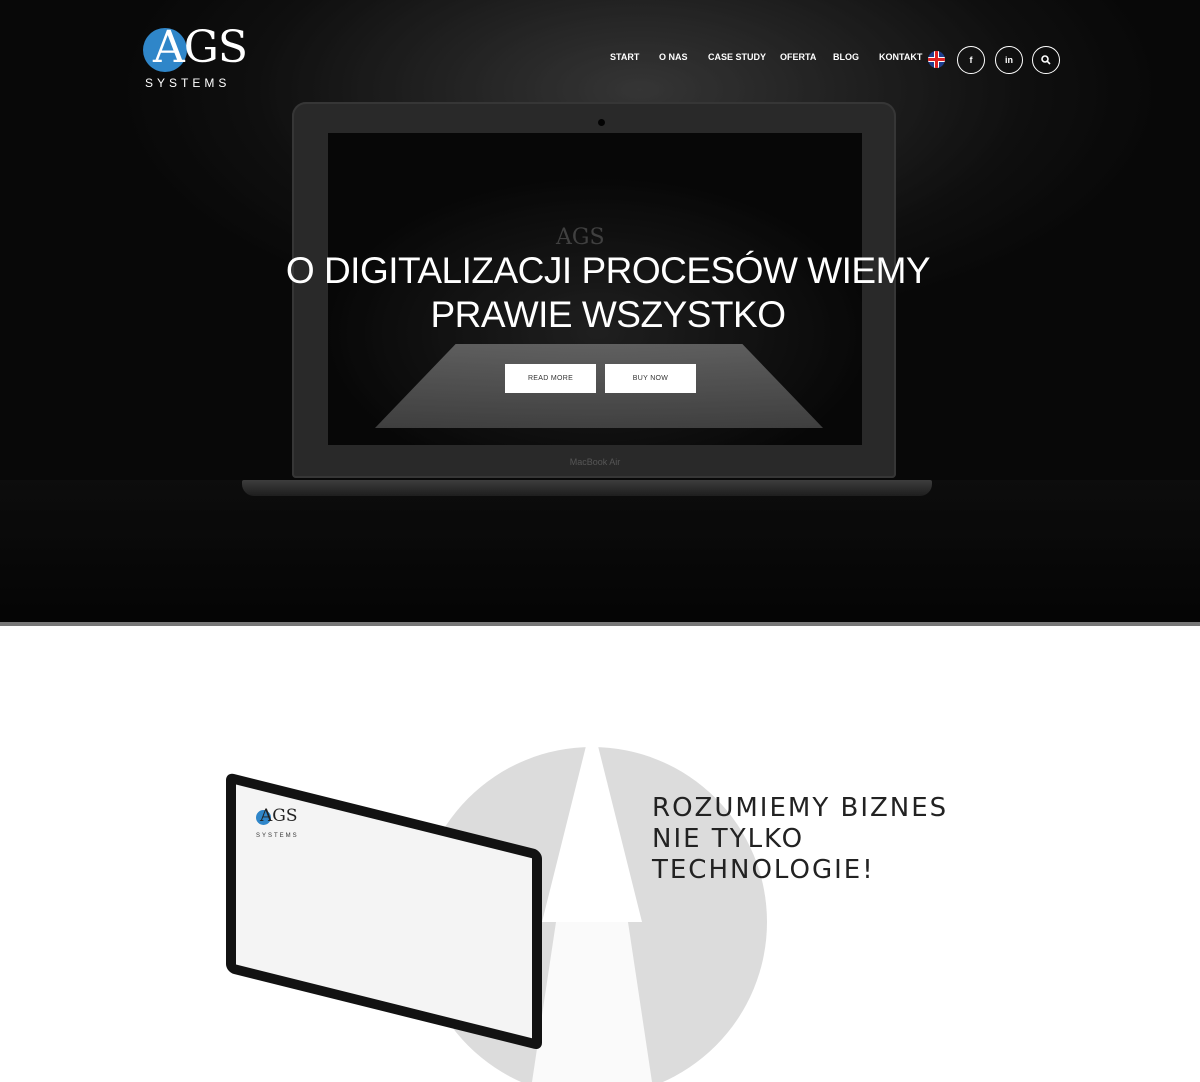  I want to click on site-logo: AGS SYSTEMS, so click(199, 57).